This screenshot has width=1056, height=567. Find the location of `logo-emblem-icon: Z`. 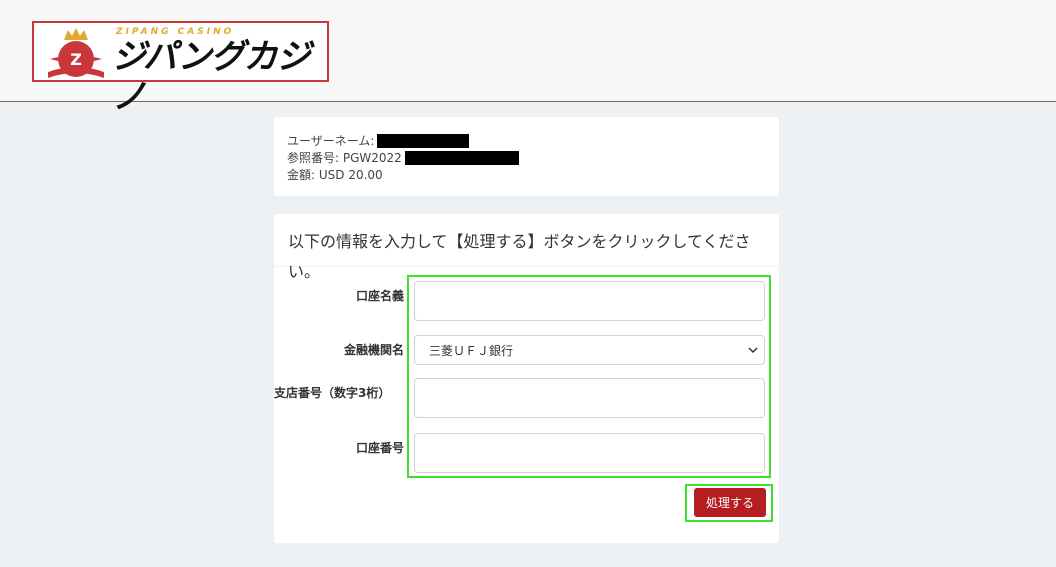

logo-emblem-icon: Z is located at coordinates (76, 53).